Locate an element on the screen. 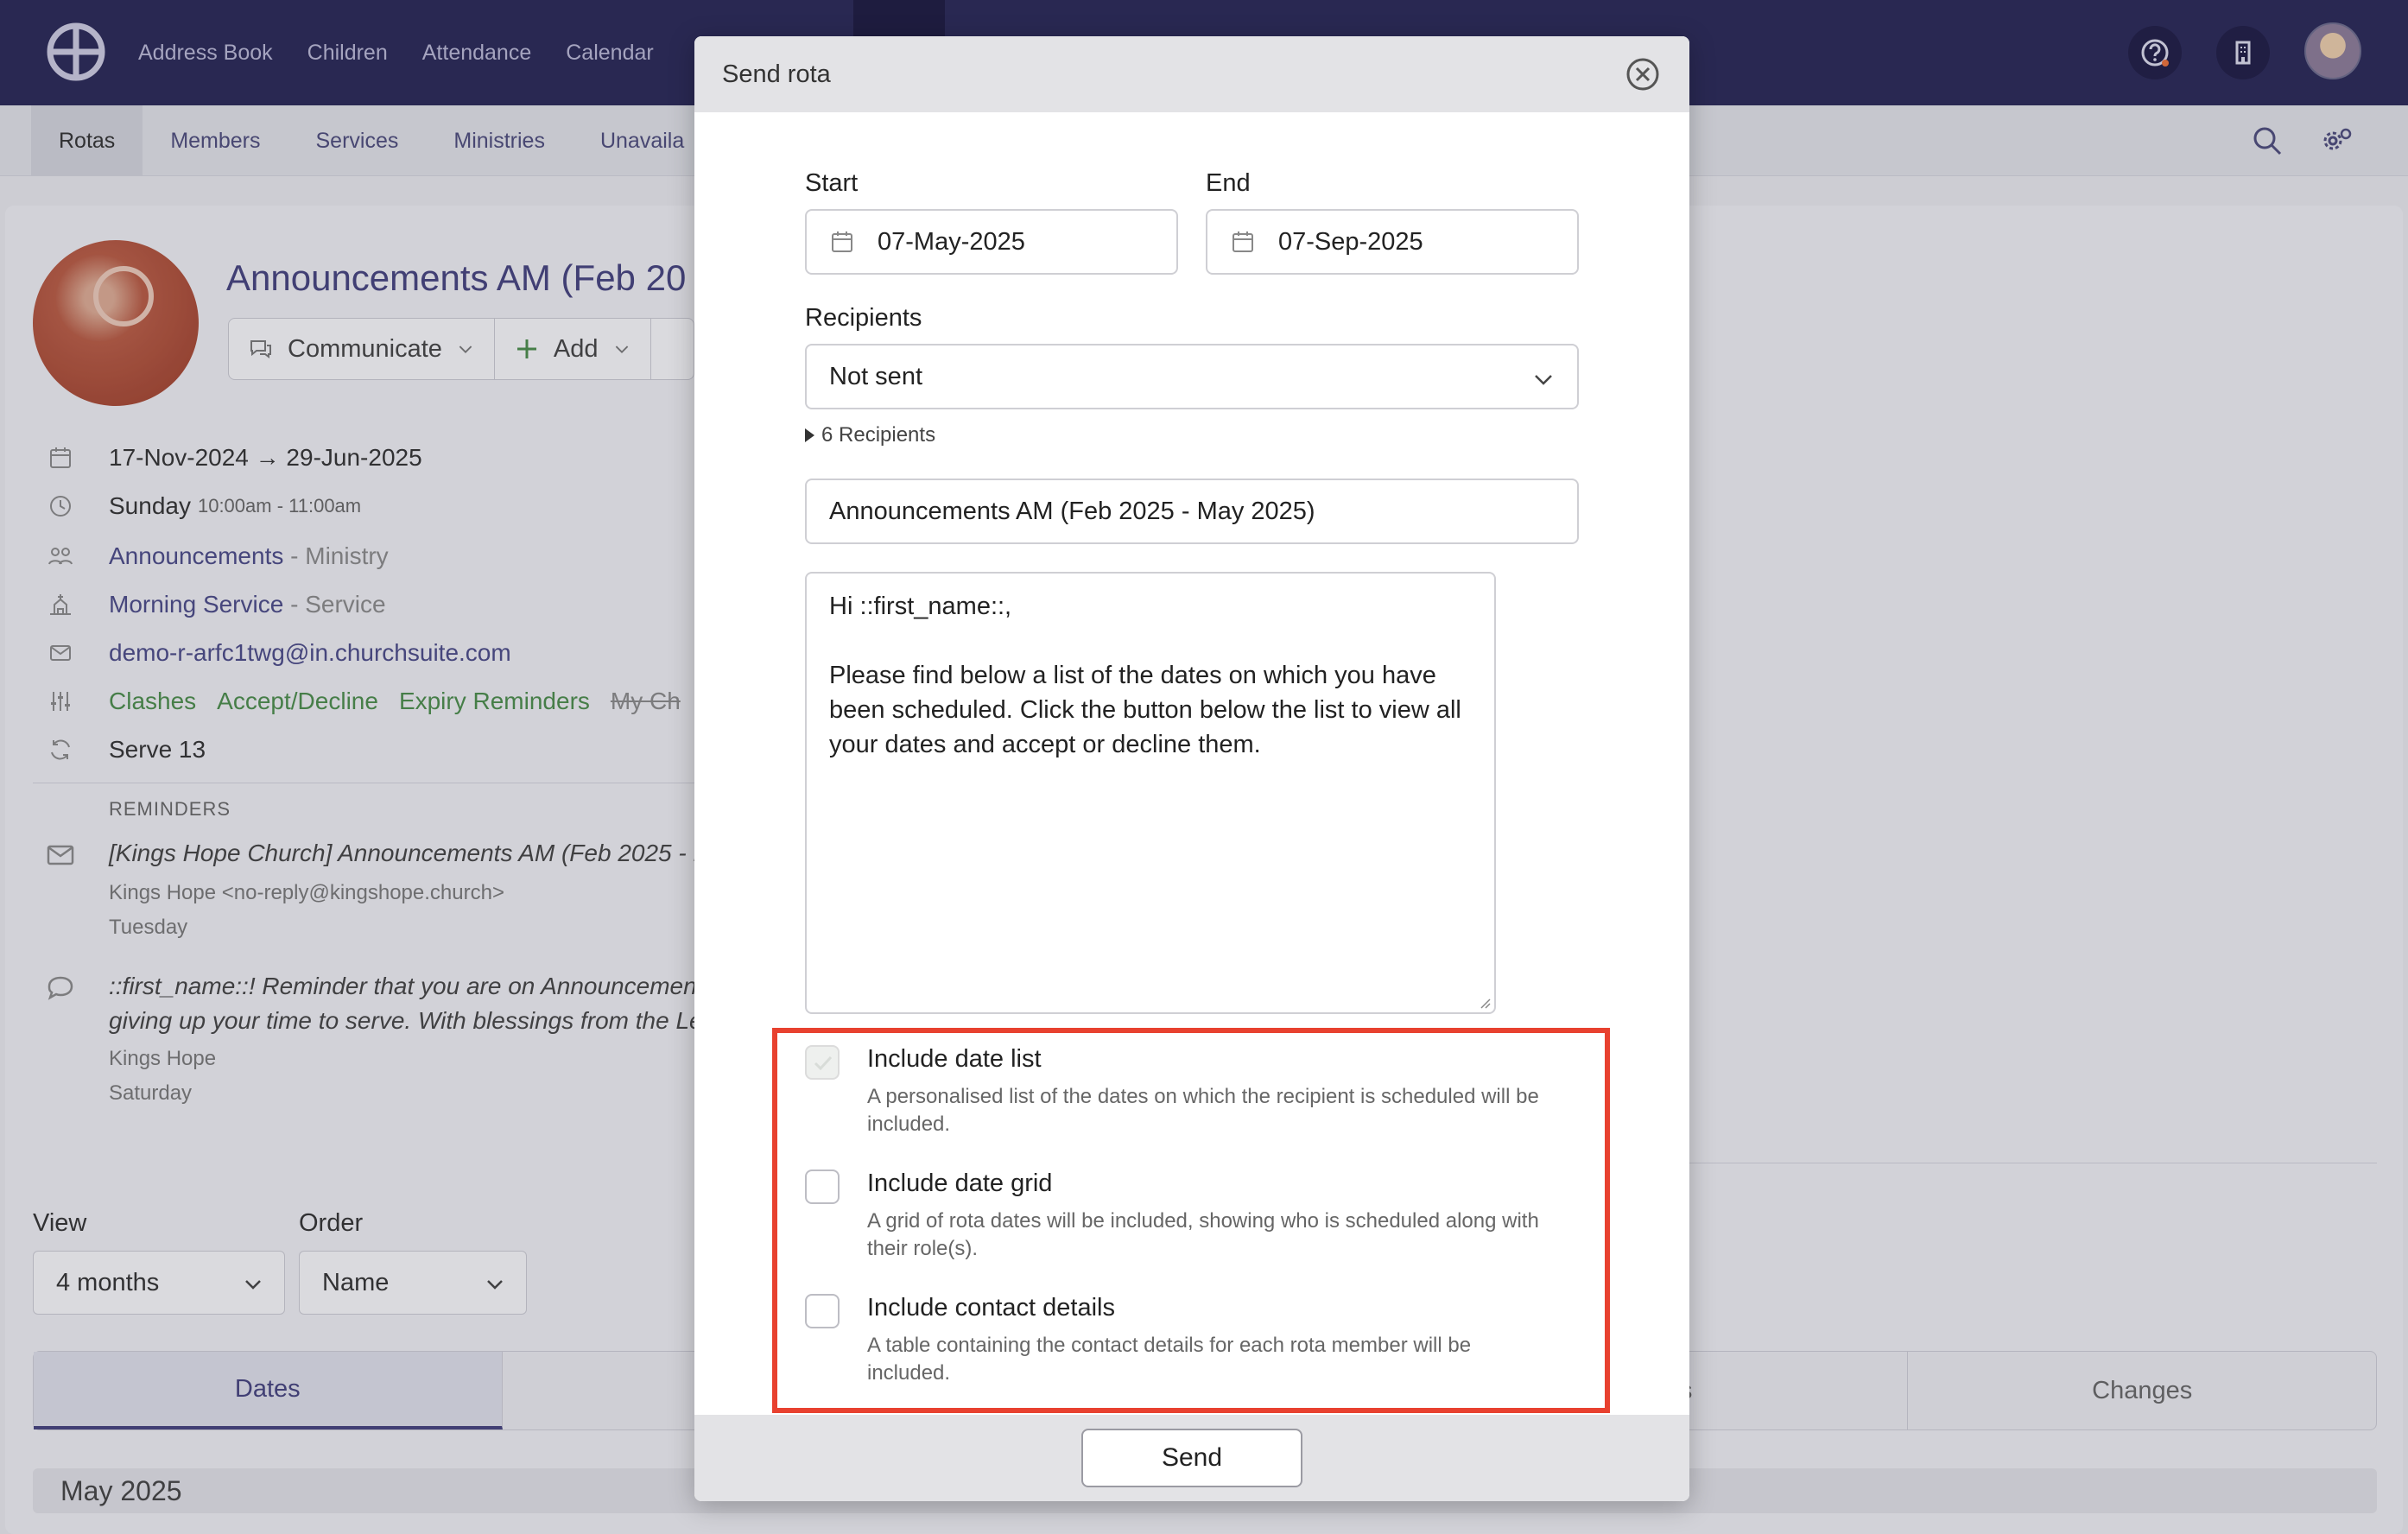  subject-field is located at coordinates (1203, 511).